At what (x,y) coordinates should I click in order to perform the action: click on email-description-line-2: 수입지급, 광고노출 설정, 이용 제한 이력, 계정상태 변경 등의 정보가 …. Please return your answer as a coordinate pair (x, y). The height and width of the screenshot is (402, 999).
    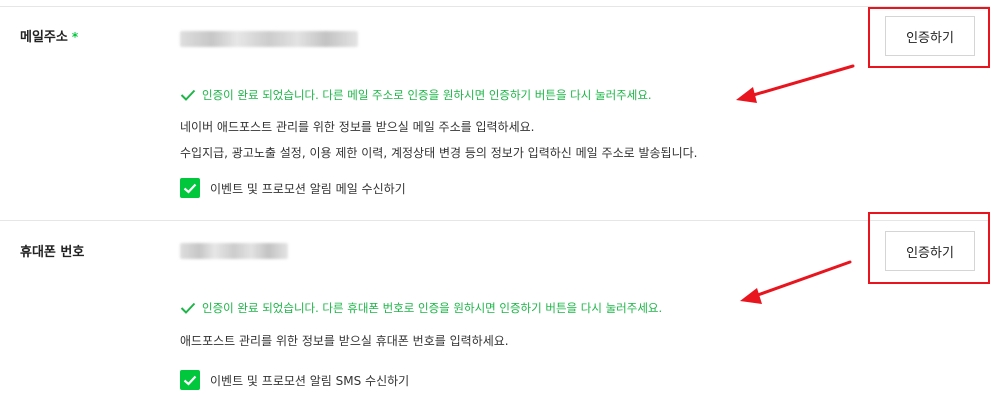
    Looking at the image, I should click on (439, 153).